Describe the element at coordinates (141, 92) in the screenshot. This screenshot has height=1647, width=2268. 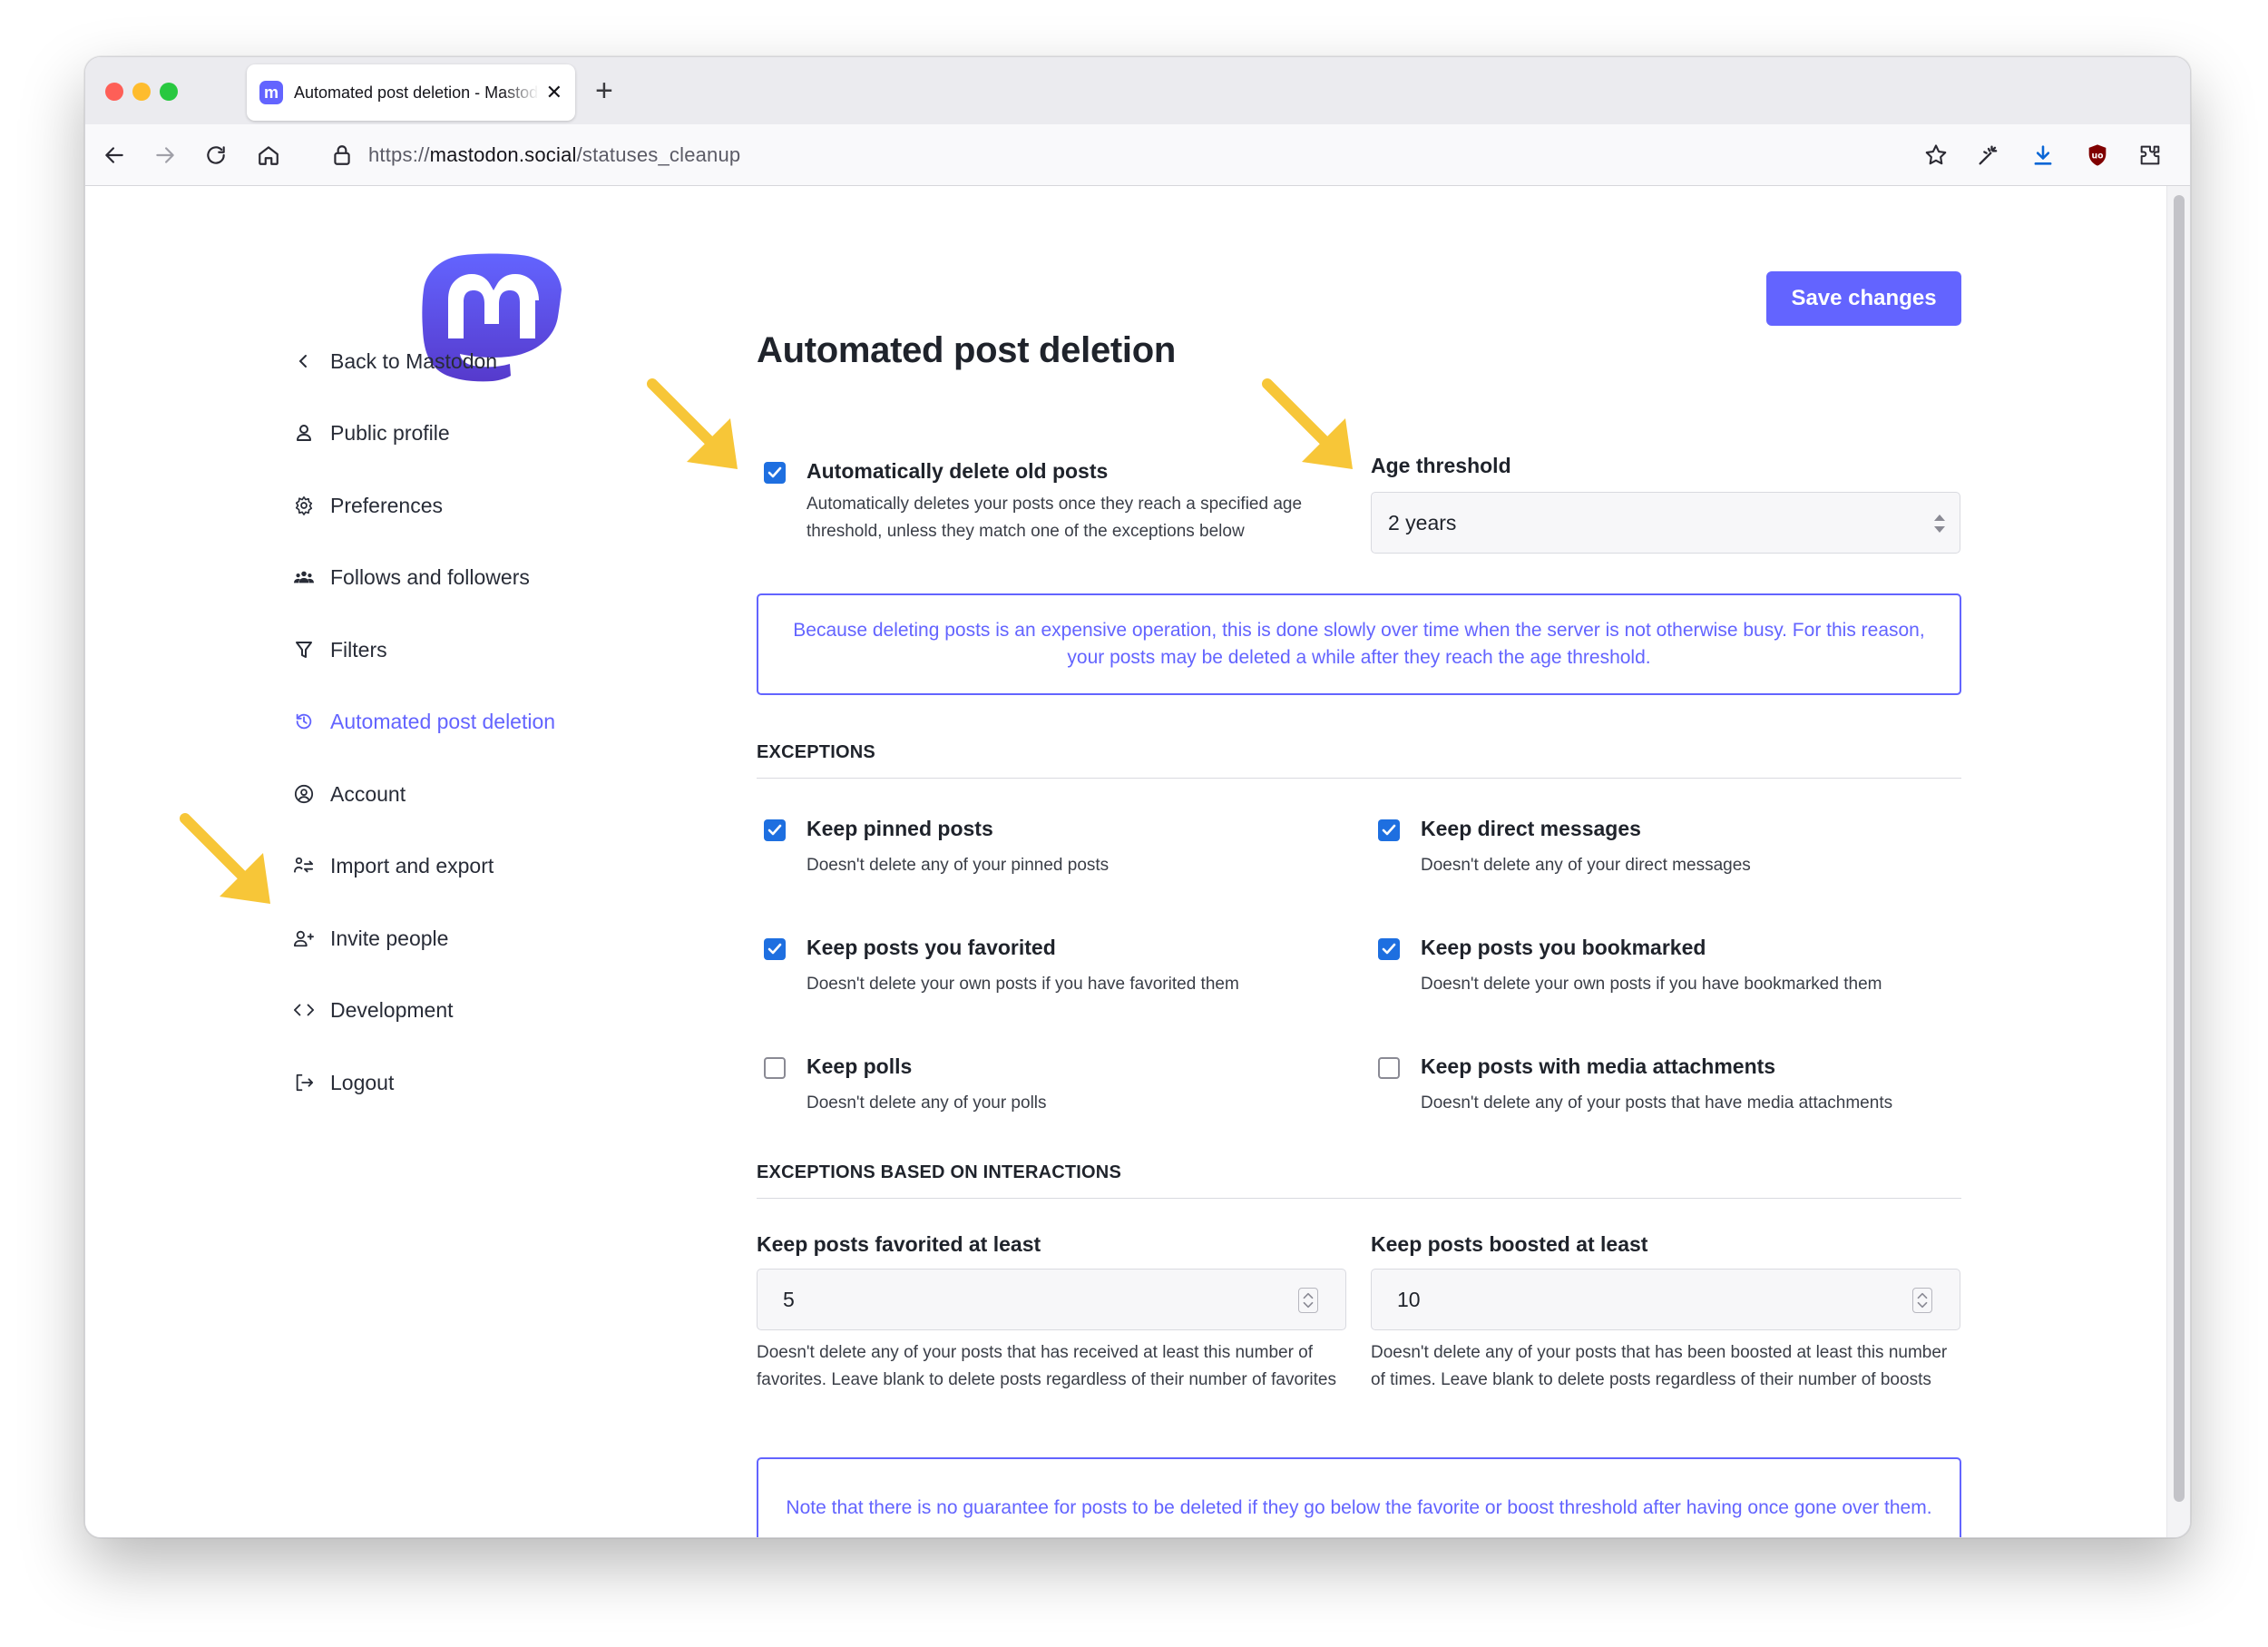
I see `window-minimize-button` at that location.